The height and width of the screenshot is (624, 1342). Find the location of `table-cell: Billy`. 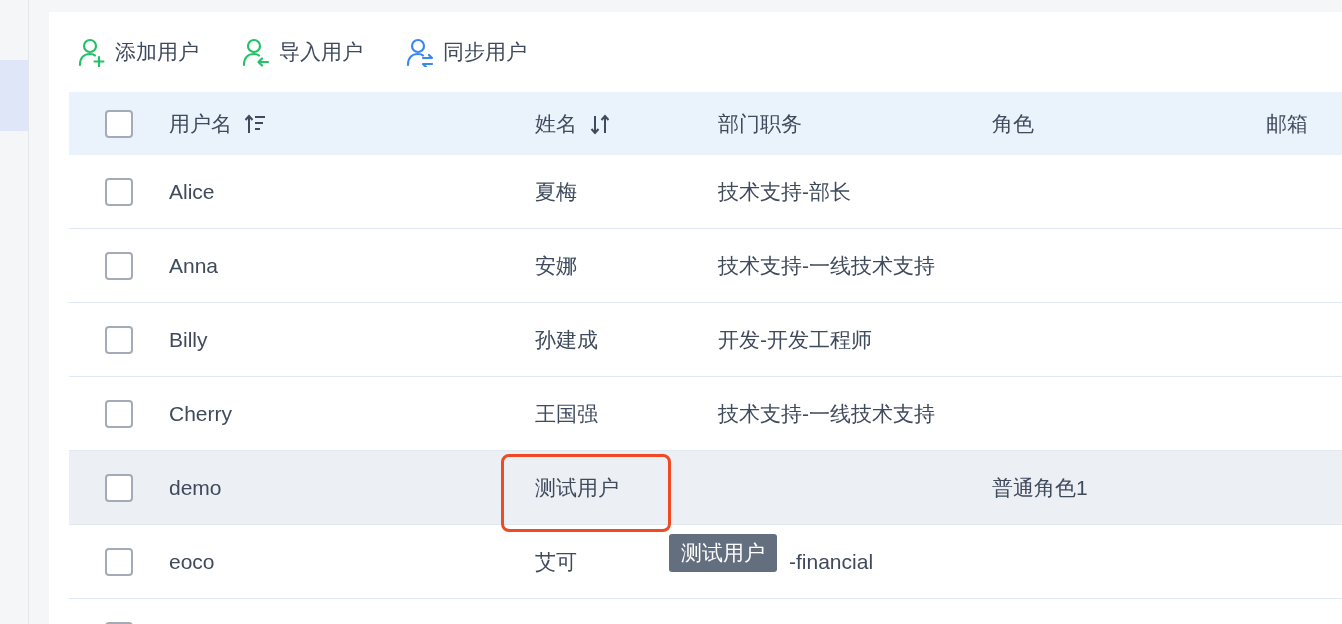

table-cell: Billy is located at coordinates (188, 339).